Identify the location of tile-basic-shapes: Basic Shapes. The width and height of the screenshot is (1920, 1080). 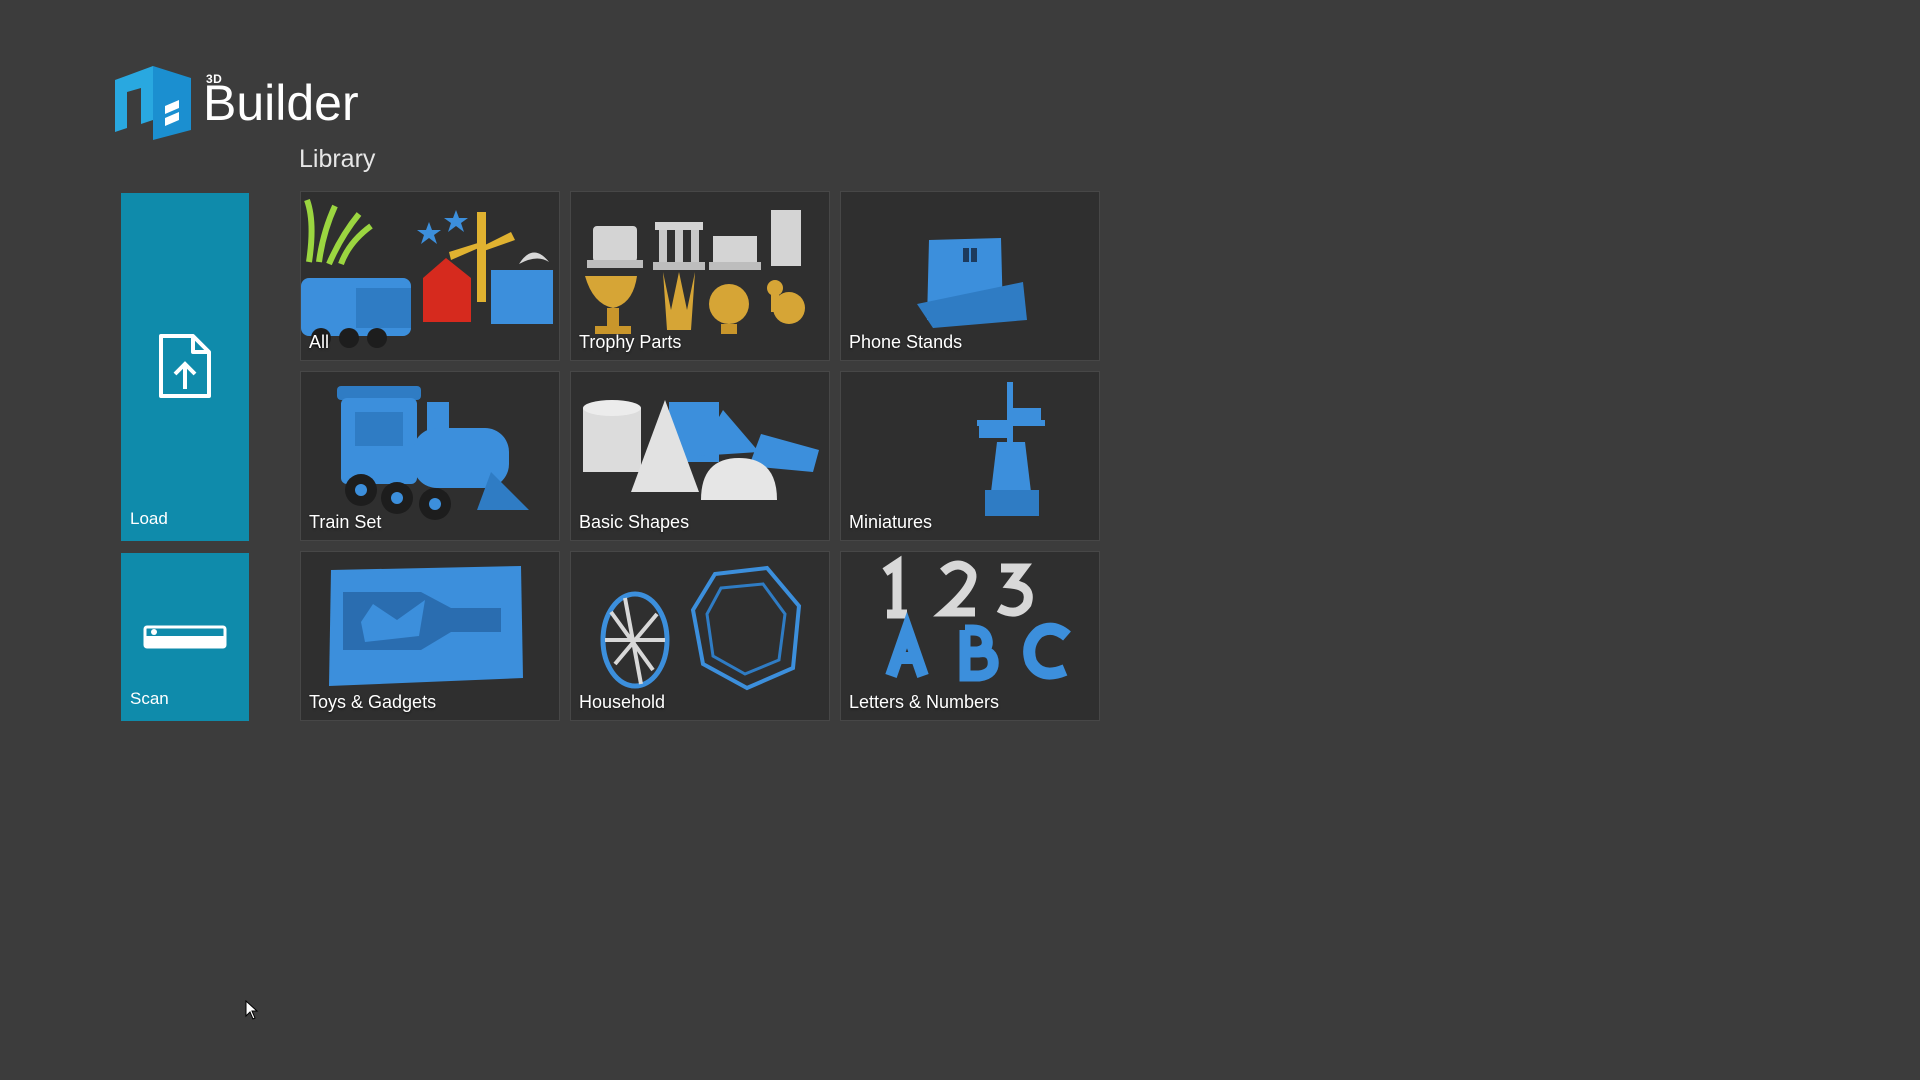
(700, 456).